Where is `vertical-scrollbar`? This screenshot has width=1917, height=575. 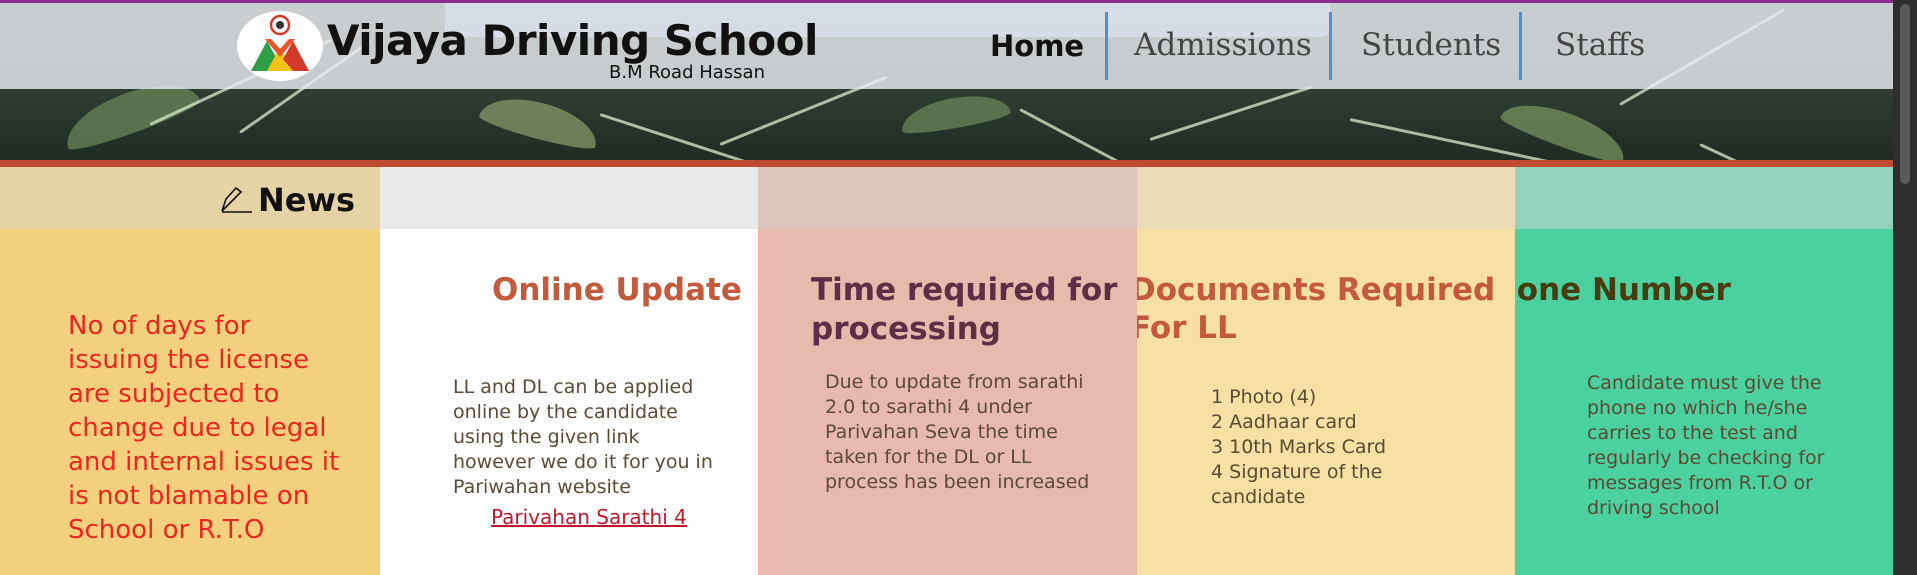 vertical-scrollbar is located at coordinates (1905, 287).